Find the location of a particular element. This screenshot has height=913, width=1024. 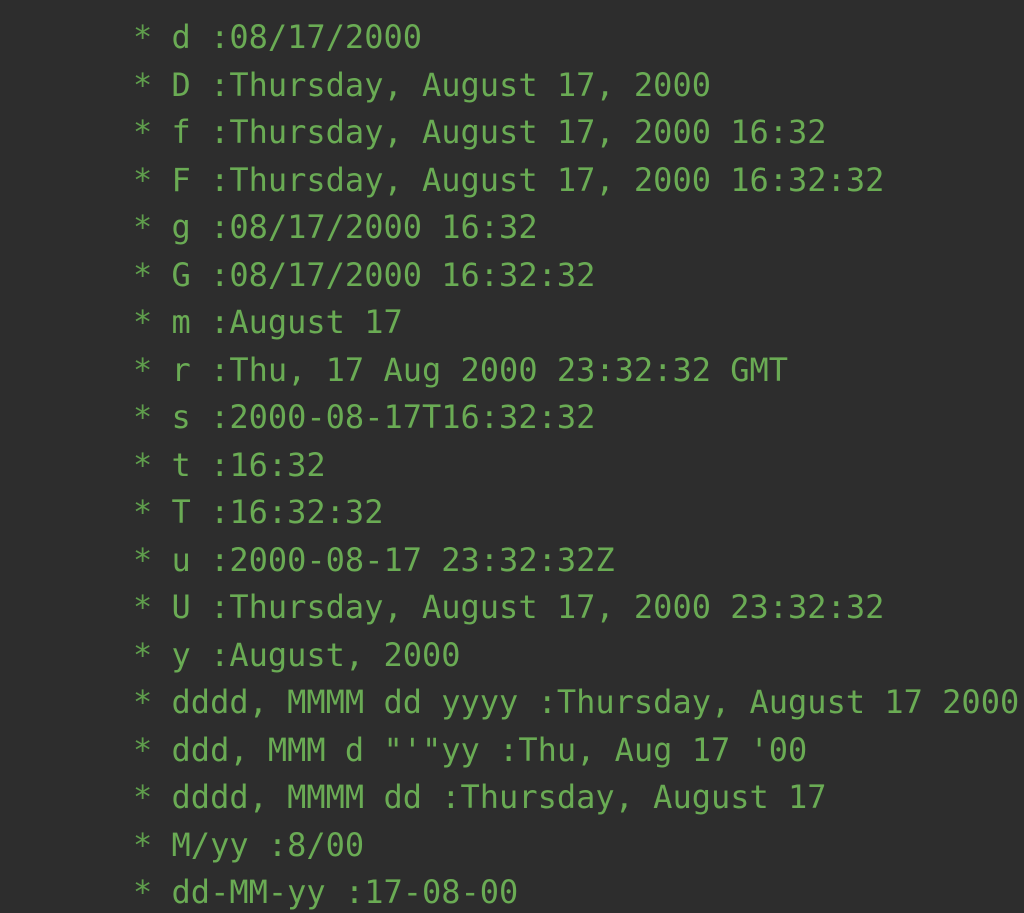

formatted-date-value: Thu, Aug 17 '00 is located at coordinates (663, 749).